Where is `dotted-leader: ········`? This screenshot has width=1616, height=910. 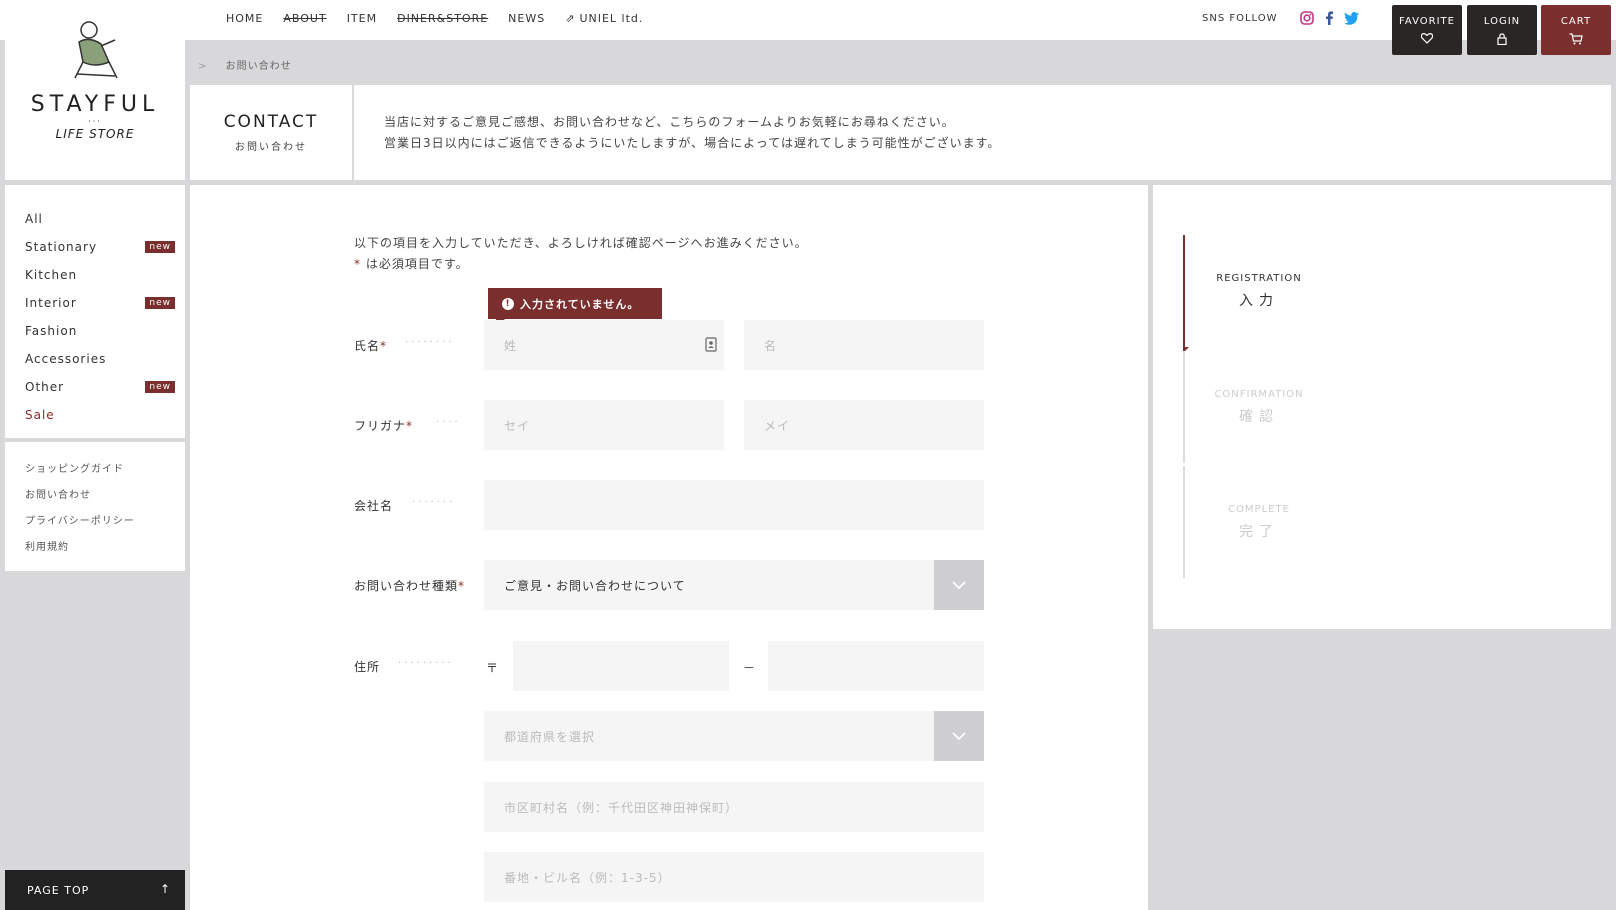
dotted-leader: ········ is located at coordinates (430, 342).